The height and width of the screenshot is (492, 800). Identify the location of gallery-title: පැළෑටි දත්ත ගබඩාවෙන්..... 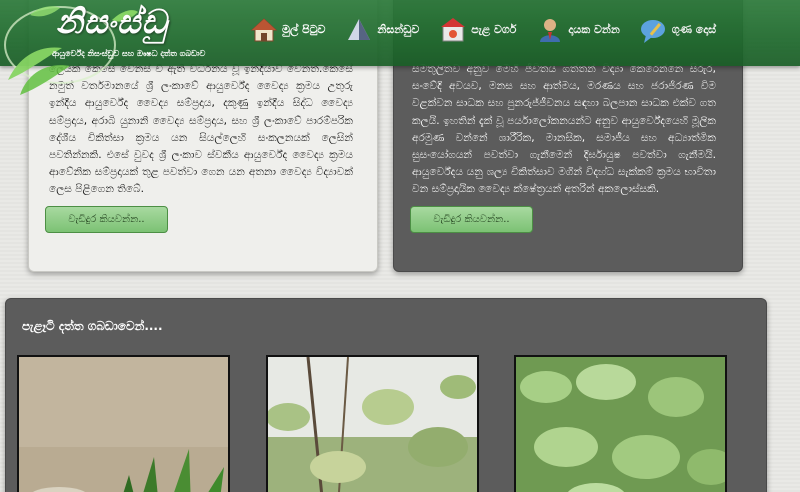
(92, 326).